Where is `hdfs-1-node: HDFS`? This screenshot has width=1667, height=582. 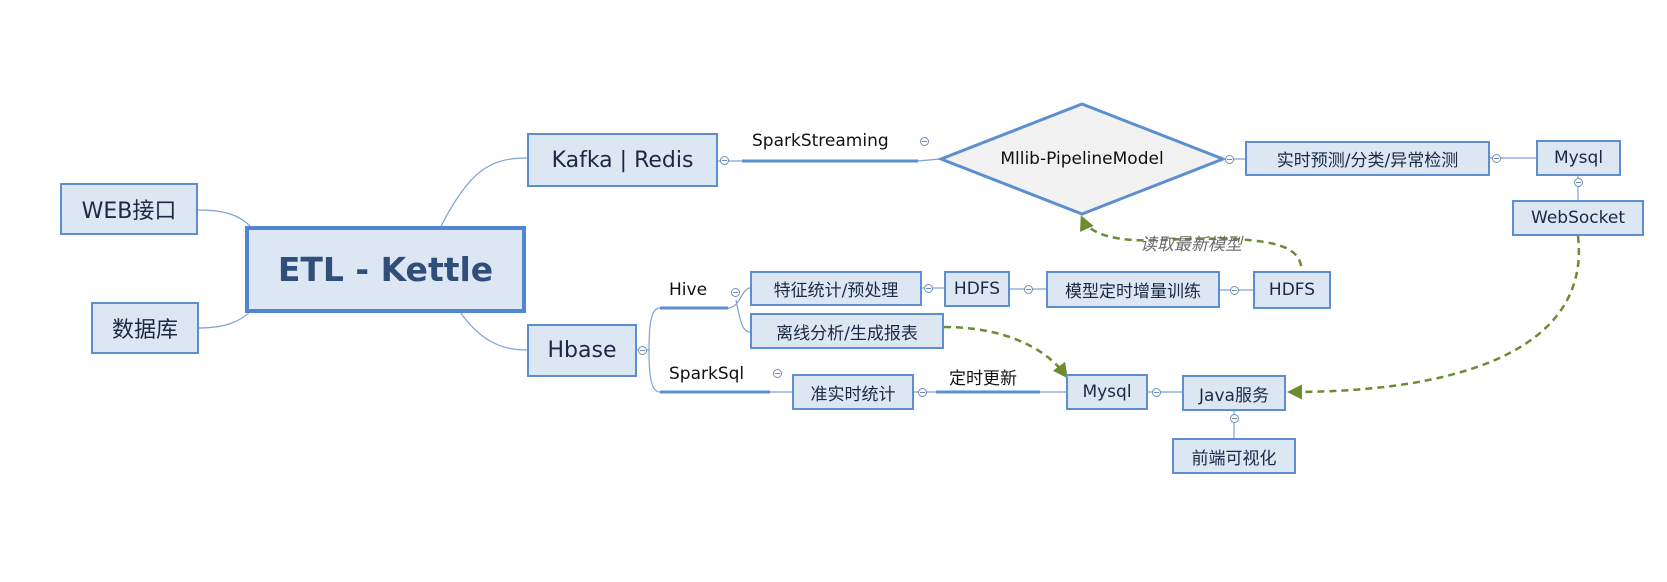
hdfs-1-node: HDFS is located at coordinates (977, 289).